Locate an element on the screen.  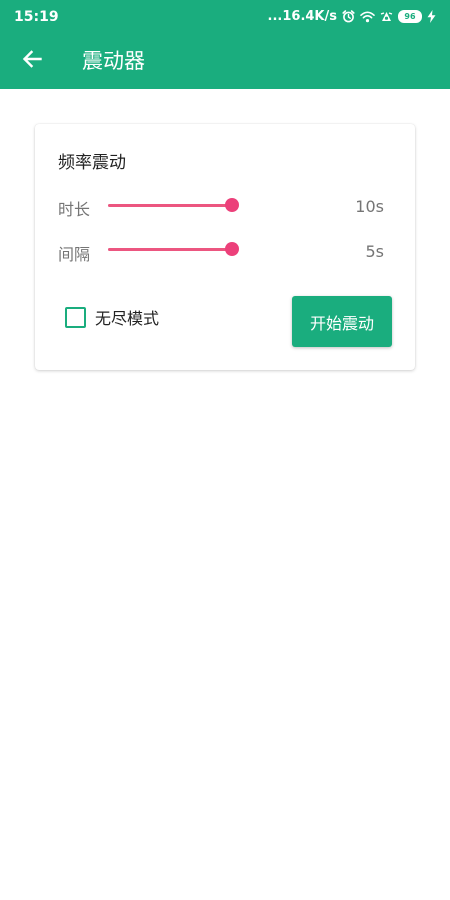
interval-value: 5s is located at coordinates (374, 251).